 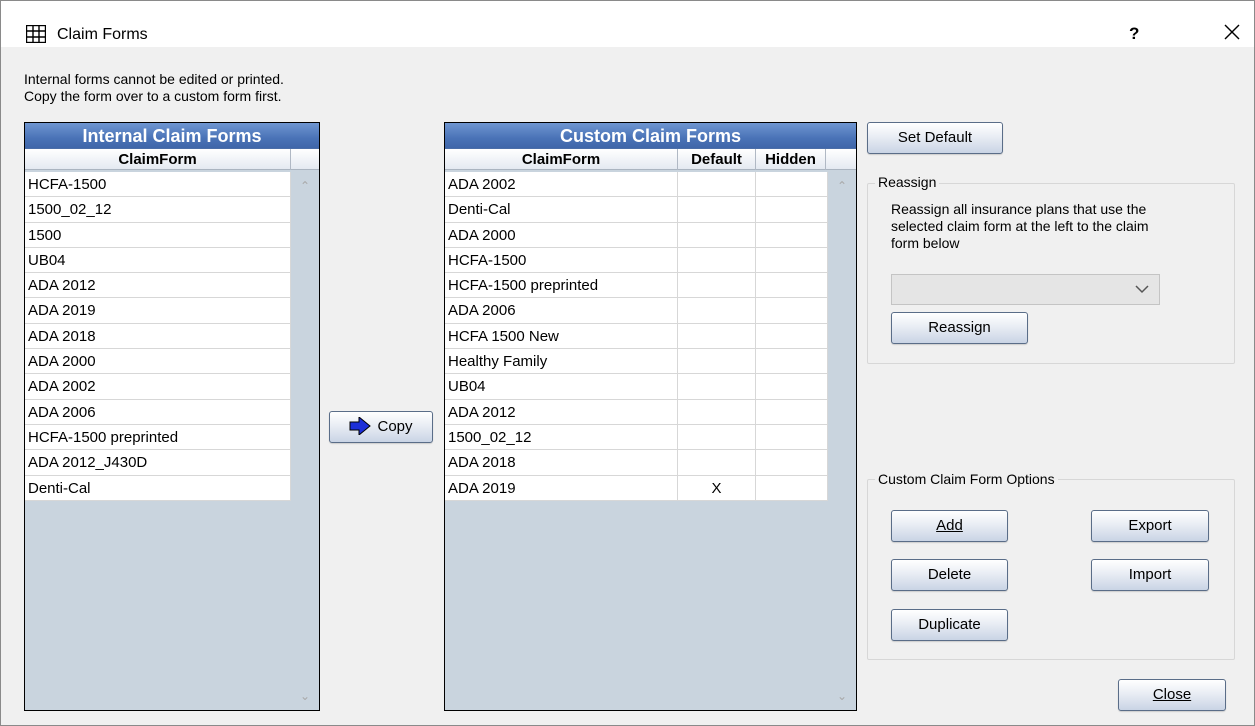 I want to click on add-button: Add, so click(x=949, y=526).